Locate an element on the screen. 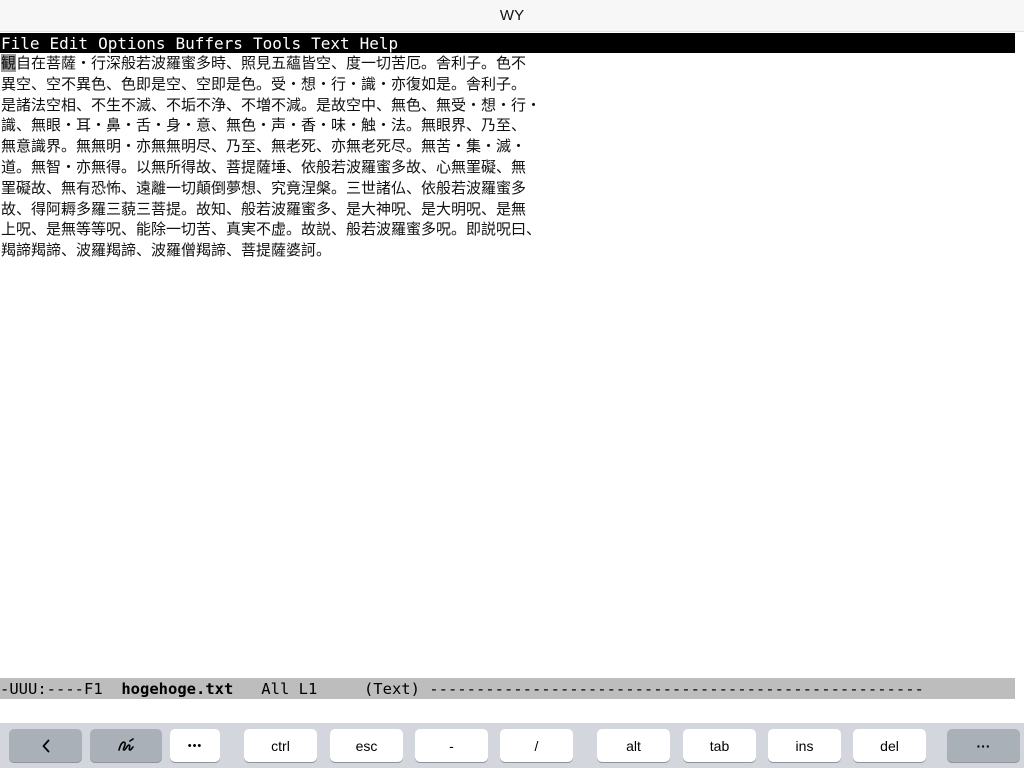  editor-line: 故、得阿耨多羅三藐三菩提。故知、般若波羅蜜多、是大神呪、是大明呪、是無 is located at coordinates (507, 209).